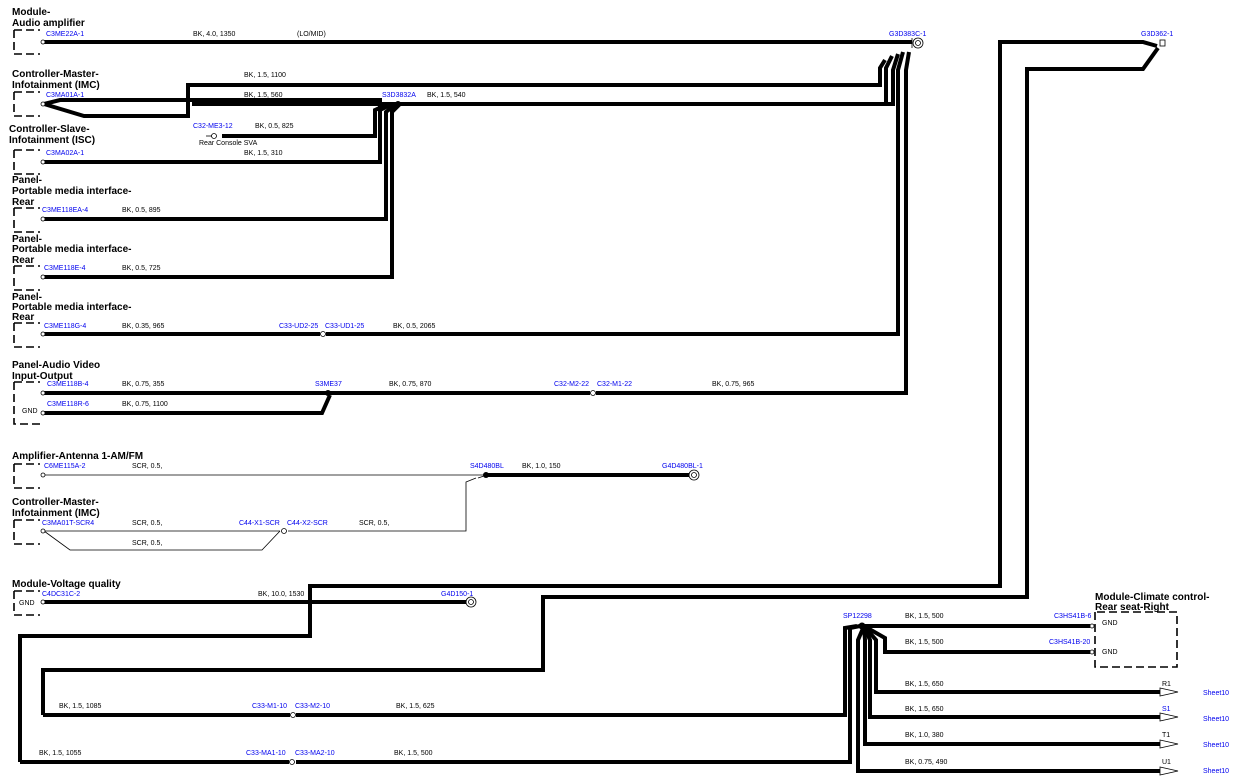 The height and width of the screenshot is (783, 1237). I want to click on title-isc-2: Infotainment (ISC), so click(52, 140).